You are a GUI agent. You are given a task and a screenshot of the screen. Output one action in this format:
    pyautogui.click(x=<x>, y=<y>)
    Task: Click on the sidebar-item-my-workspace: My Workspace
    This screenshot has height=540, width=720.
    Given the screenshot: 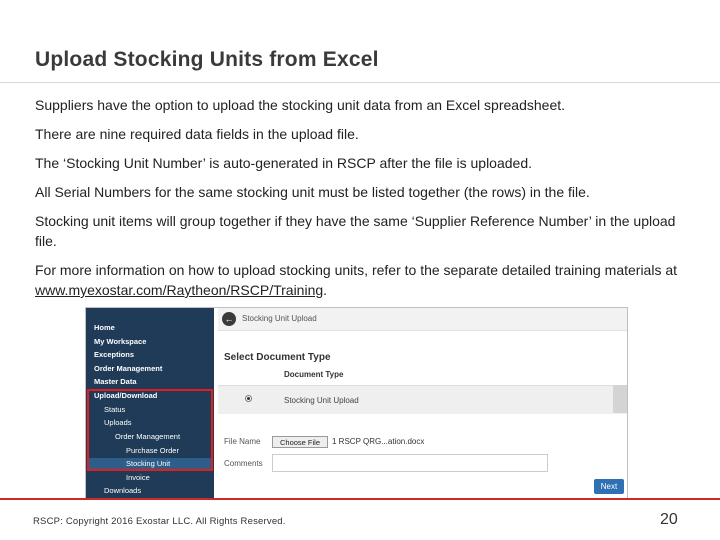 What is the action you would take?
    pyautogui.click(x=120, y=341)
    